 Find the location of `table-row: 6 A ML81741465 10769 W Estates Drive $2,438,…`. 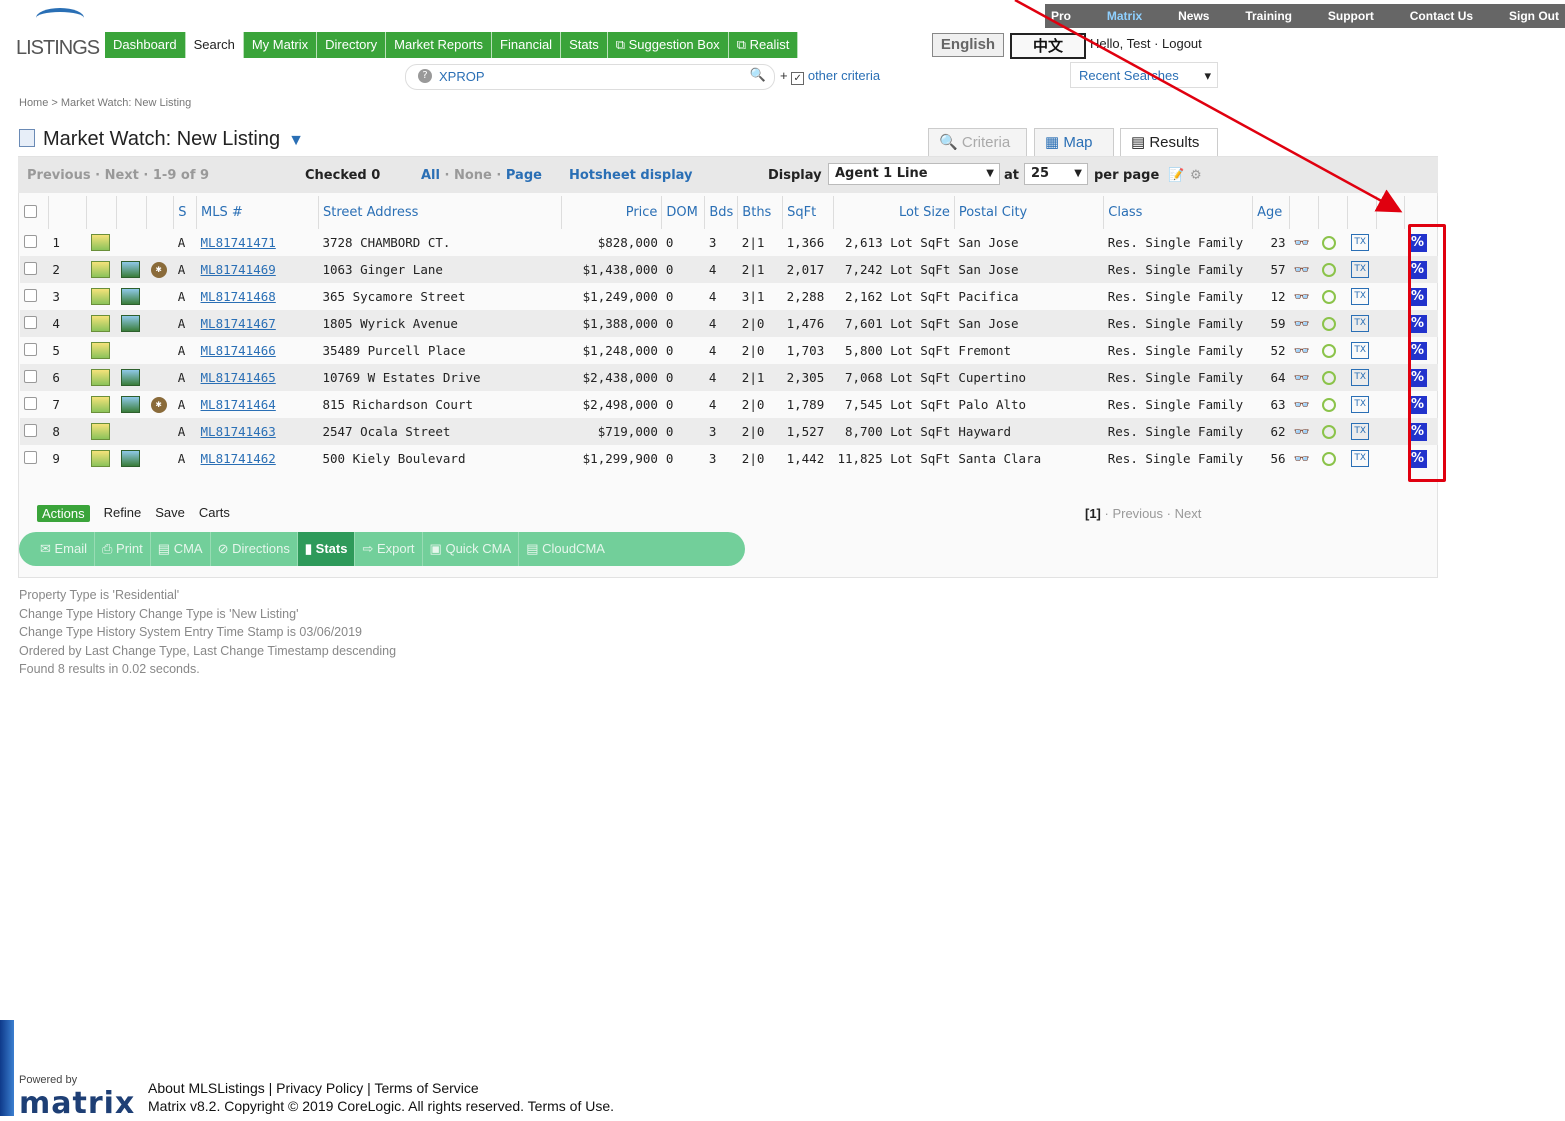

table-row: 6 A ML81741465 10769 W Estates Drive $2,438,… is located at coordinates (729, 377).